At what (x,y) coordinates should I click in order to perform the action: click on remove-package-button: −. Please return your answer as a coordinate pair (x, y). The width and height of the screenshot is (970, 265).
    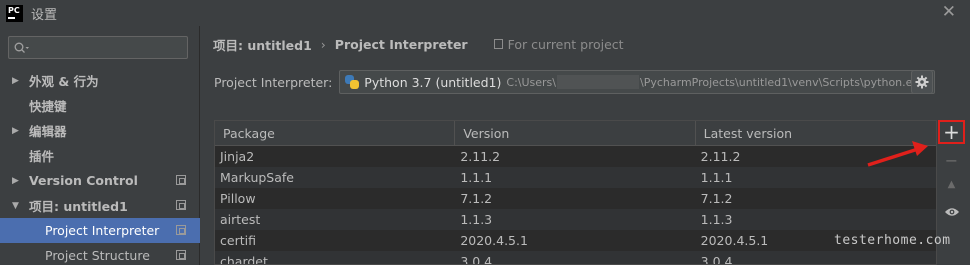
    Looking at the image, I should click on (951, 160).